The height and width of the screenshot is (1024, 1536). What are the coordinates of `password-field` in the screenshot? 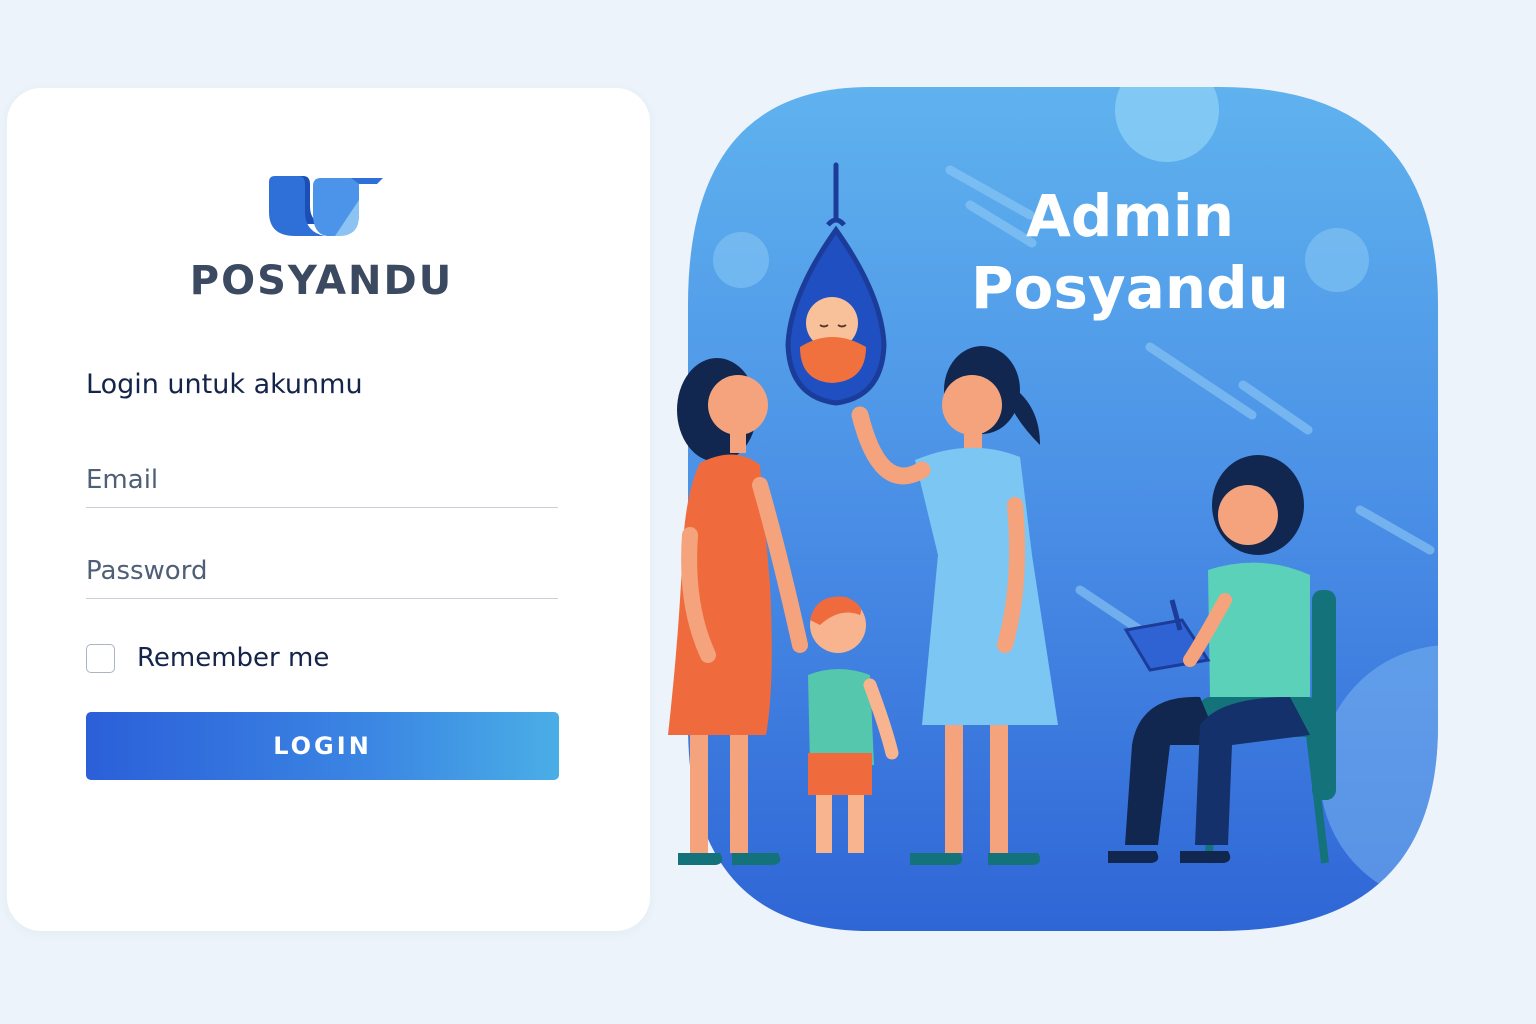 It's located at (322, 574).